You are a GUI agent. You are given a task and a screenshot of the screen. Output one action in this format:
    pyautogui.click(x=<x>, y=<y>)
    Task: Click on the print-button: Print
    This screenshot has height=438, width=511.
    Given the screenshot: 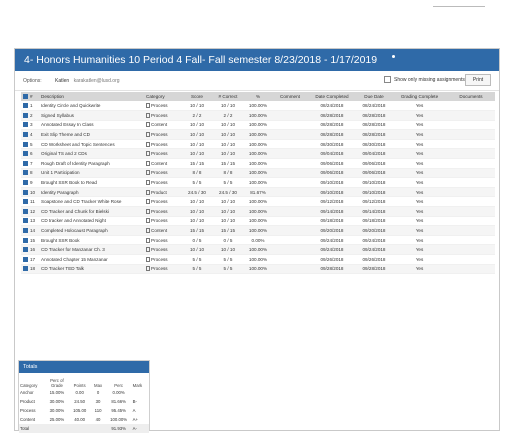 What is the action you would take?
    pyautogui.click(x=478, y=80)
    